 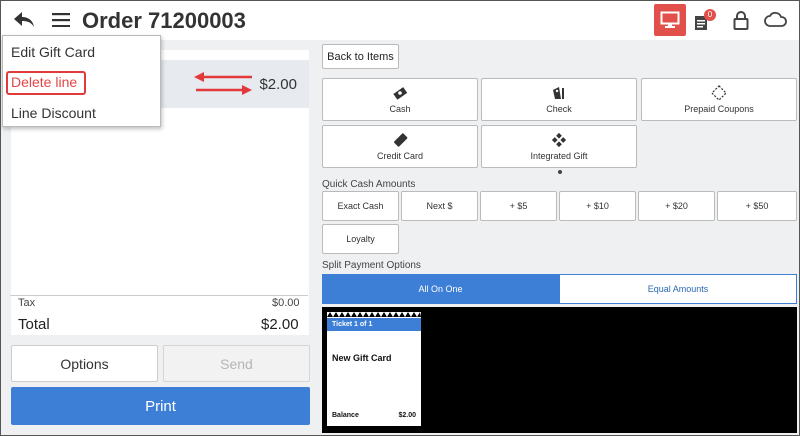 I want to click on payment-credit-card-tile: Credit Card, so click(x=400, y=146).